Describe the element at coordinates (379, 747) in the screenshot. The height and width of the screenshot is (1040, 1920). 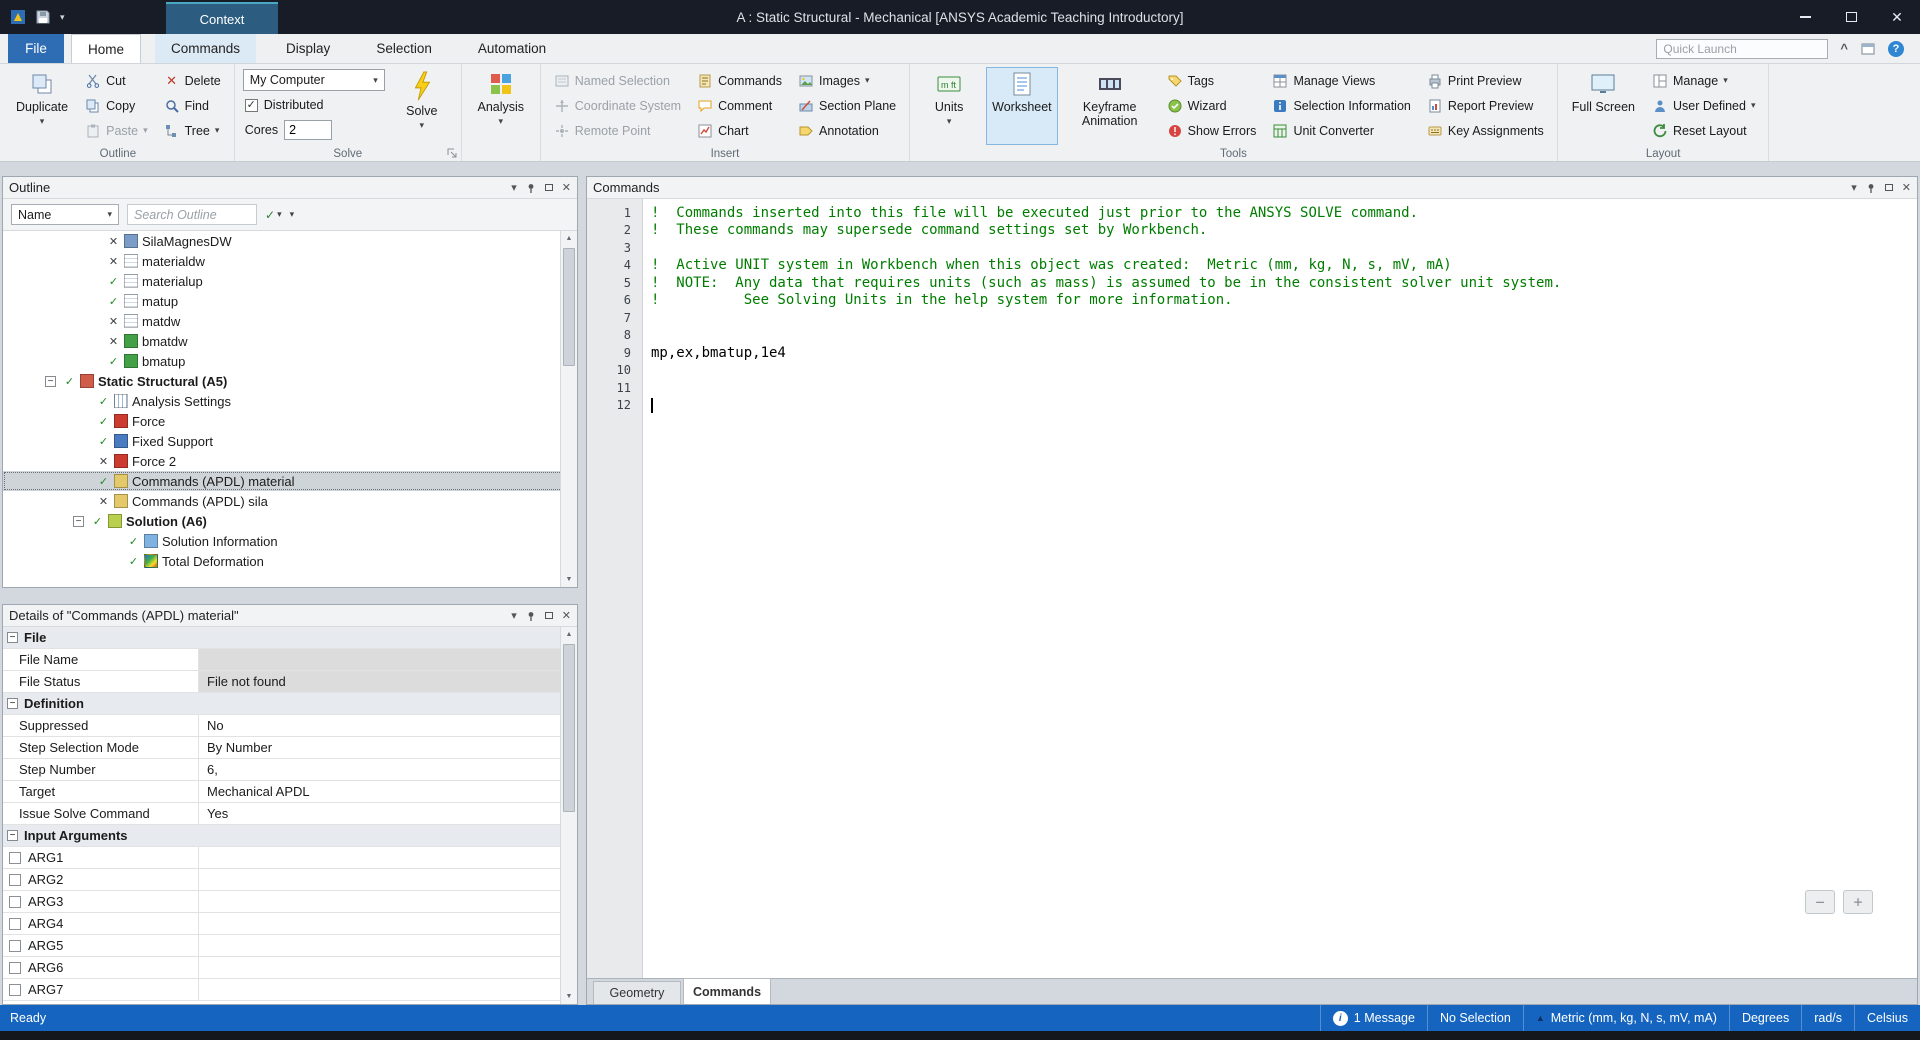
I see `row-value: By Number` at that location.